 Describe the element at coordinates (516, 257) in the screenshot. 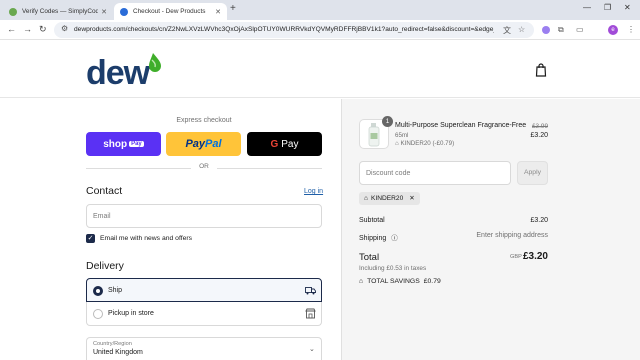

I see `total-currency: GBP` at that location.